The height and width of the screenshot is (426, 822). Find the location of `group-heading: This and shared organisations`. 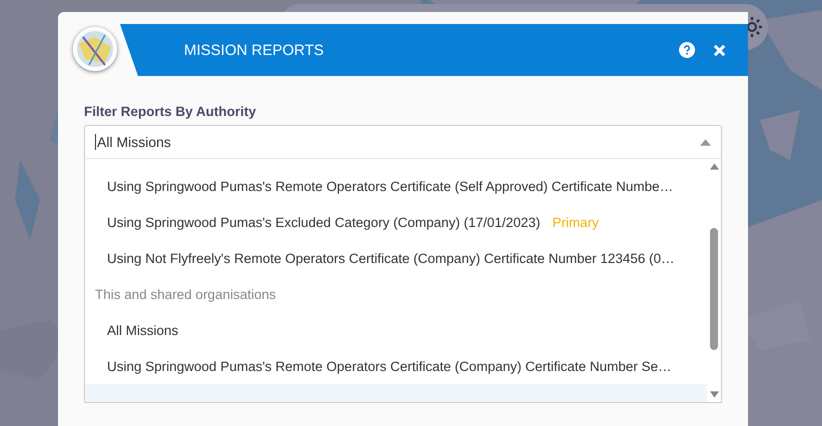

group-heading: This and shared organisations is located at coordinates (185, 295).